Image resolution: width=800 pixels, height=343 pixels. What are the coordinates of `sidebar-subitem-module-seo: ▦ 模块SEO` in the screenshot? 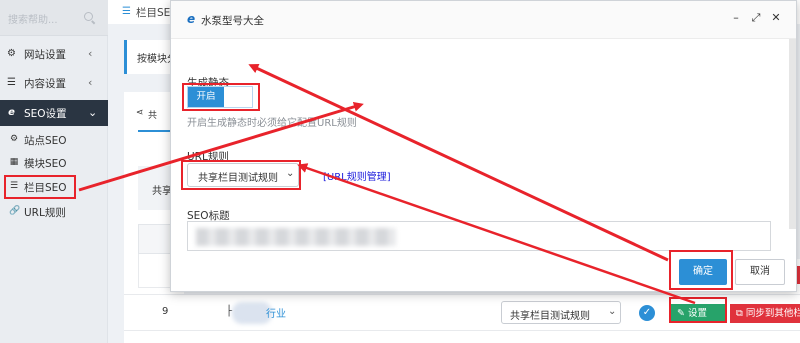 It's located at (54, 163).